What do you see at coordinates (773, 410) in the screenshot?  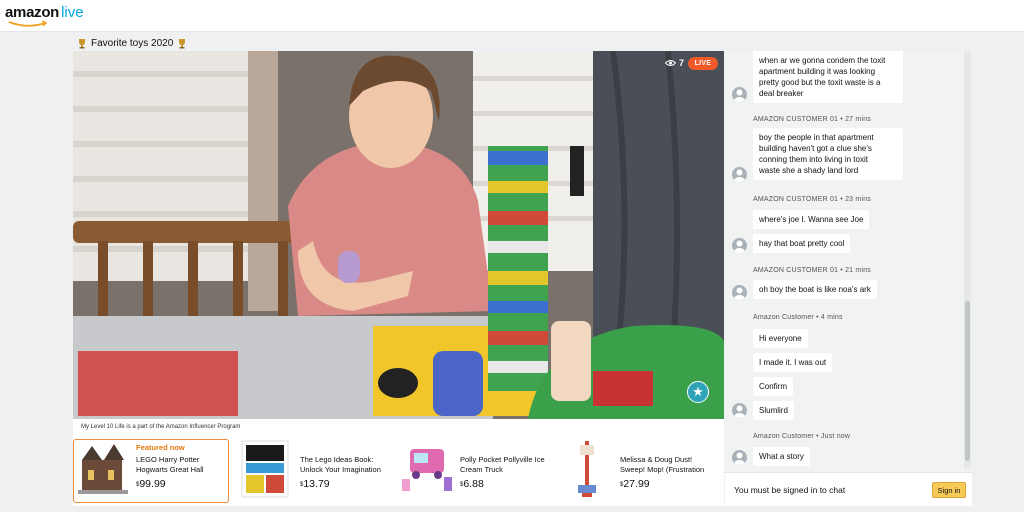 I see `chat-message: Slumlird` at bounding box center [773, 410].